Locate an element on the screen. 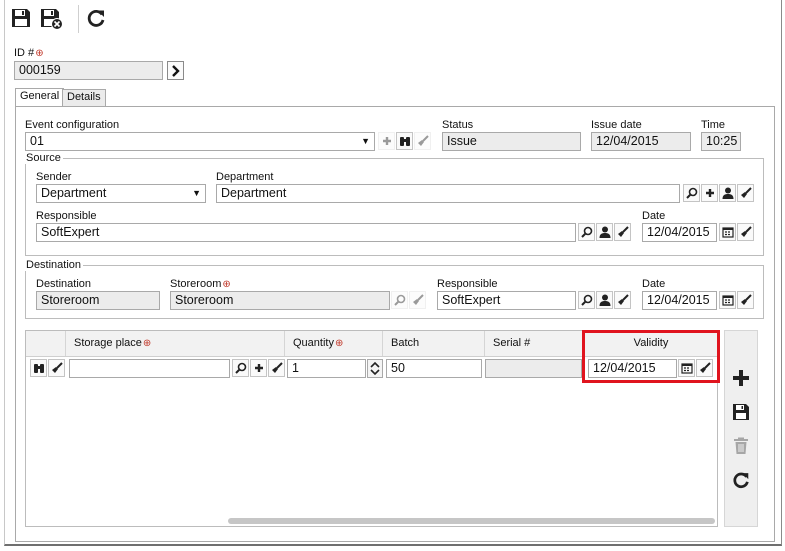 Image resolution: width=785 pixels, height=551 pixels. destination-responsible-clear-button is located at coordinates (622, 300).